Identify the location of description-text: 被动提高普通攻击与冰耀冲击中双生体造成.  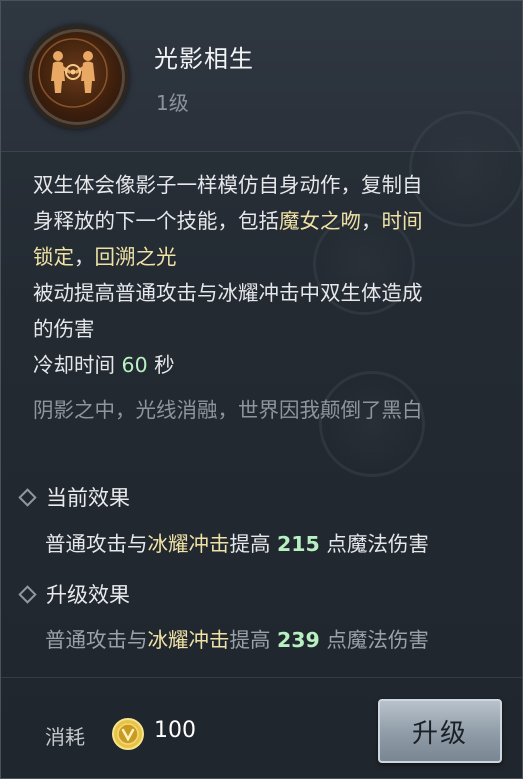
(228, 293).